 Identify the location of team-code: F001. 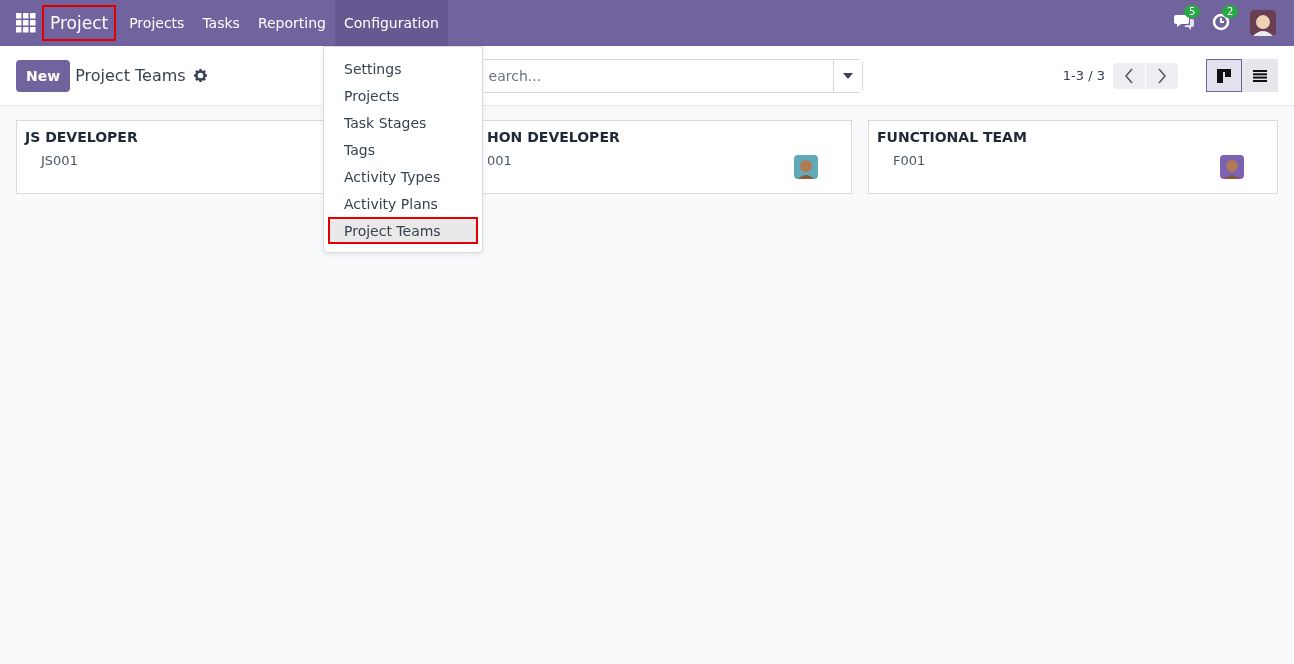
(909, 160).